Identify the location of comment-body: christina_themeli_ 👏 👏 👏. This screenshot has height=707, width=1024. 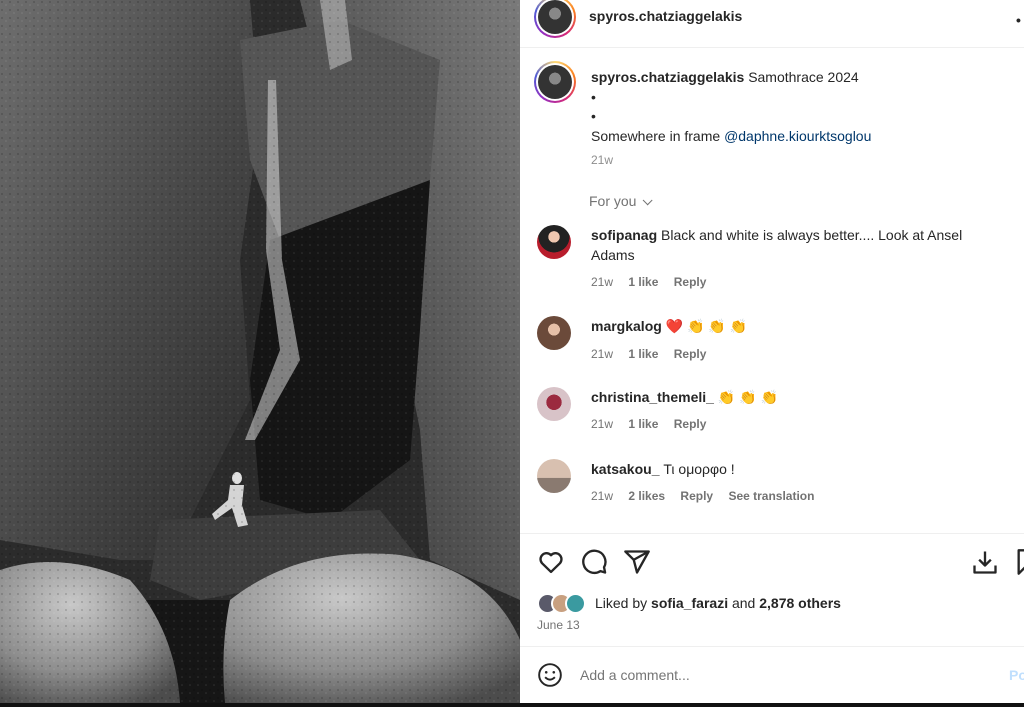
(791, 397).